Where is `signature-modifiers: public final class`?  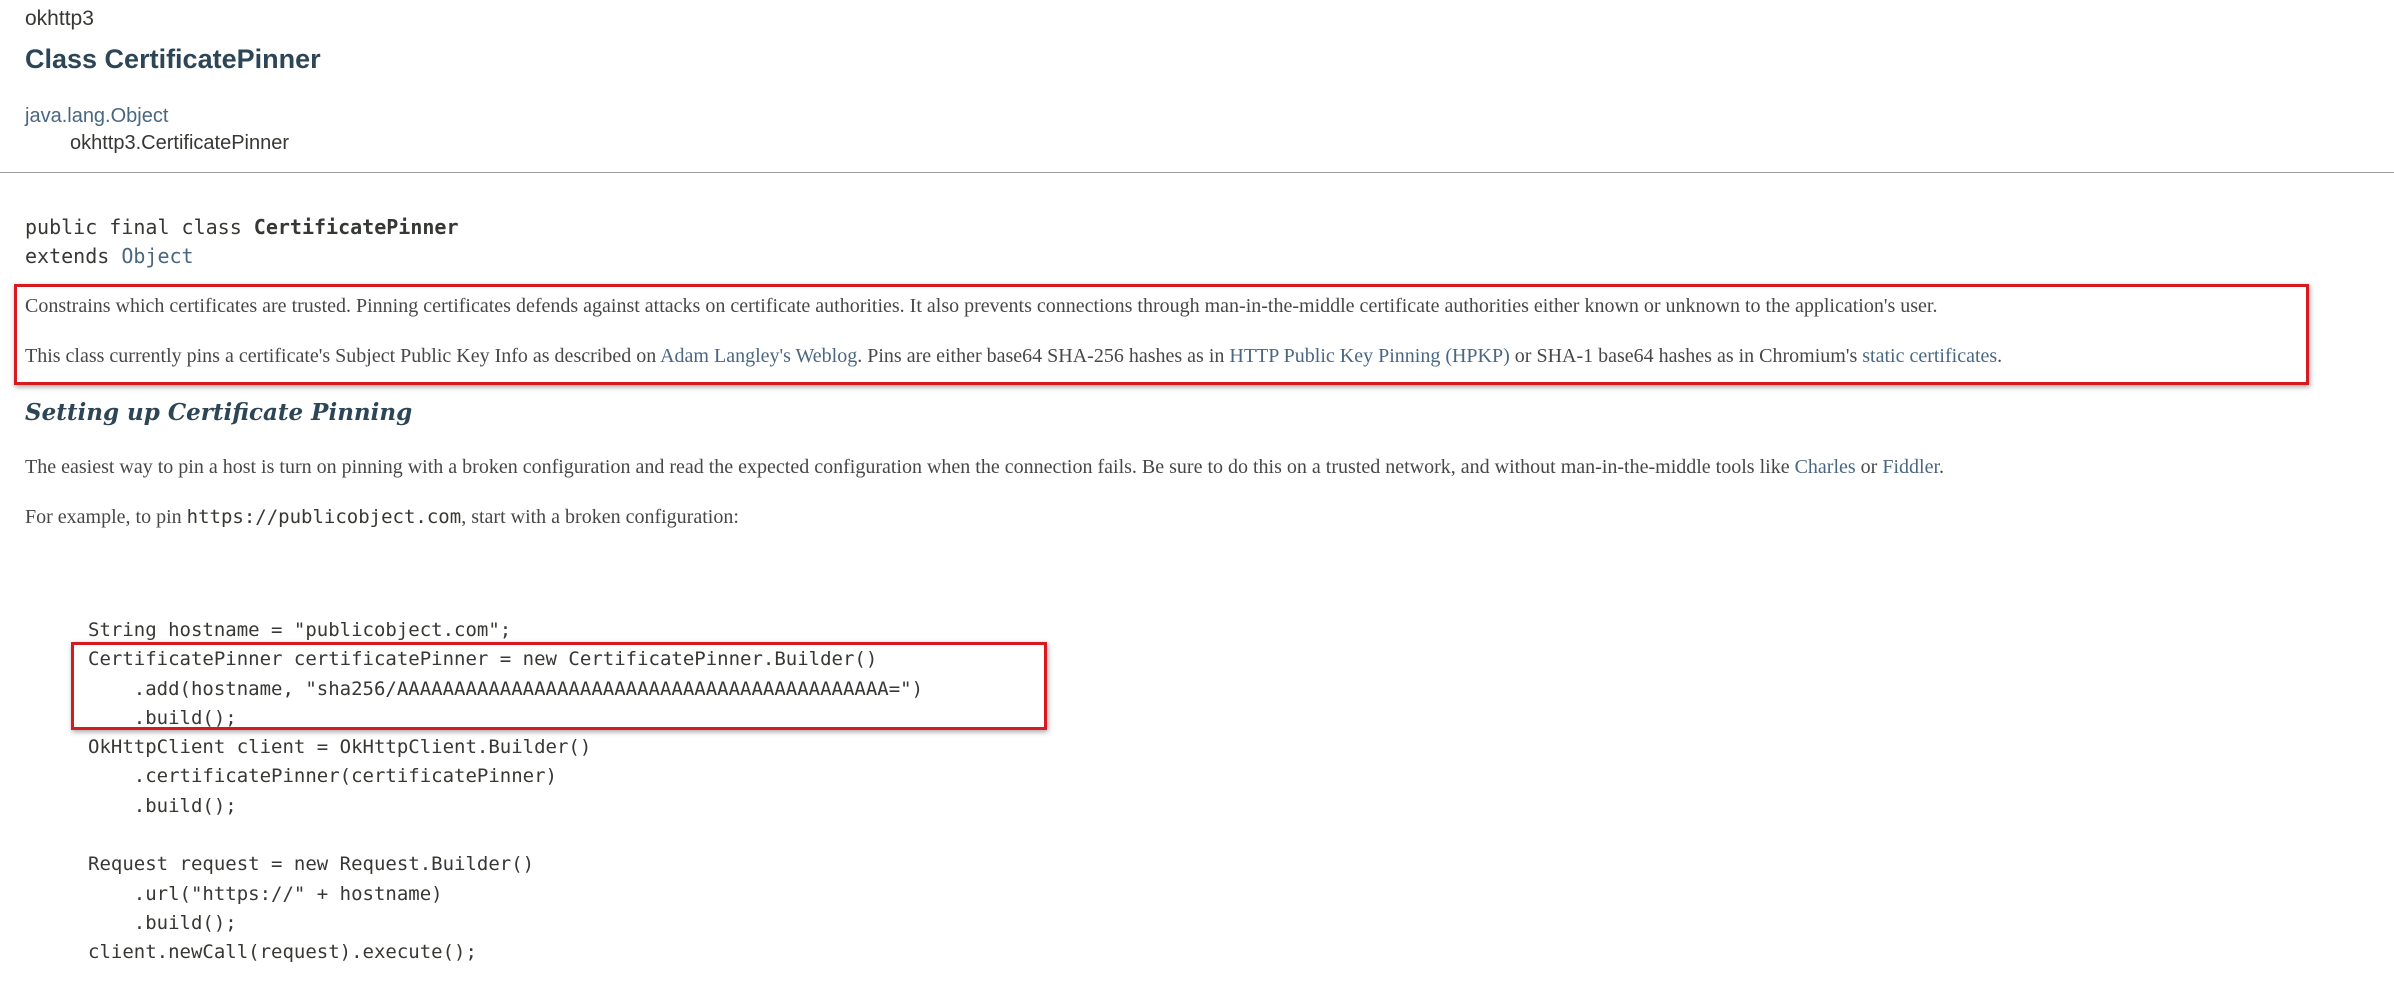
signature-modifiers: public final class is located at coordinates (139, 227).